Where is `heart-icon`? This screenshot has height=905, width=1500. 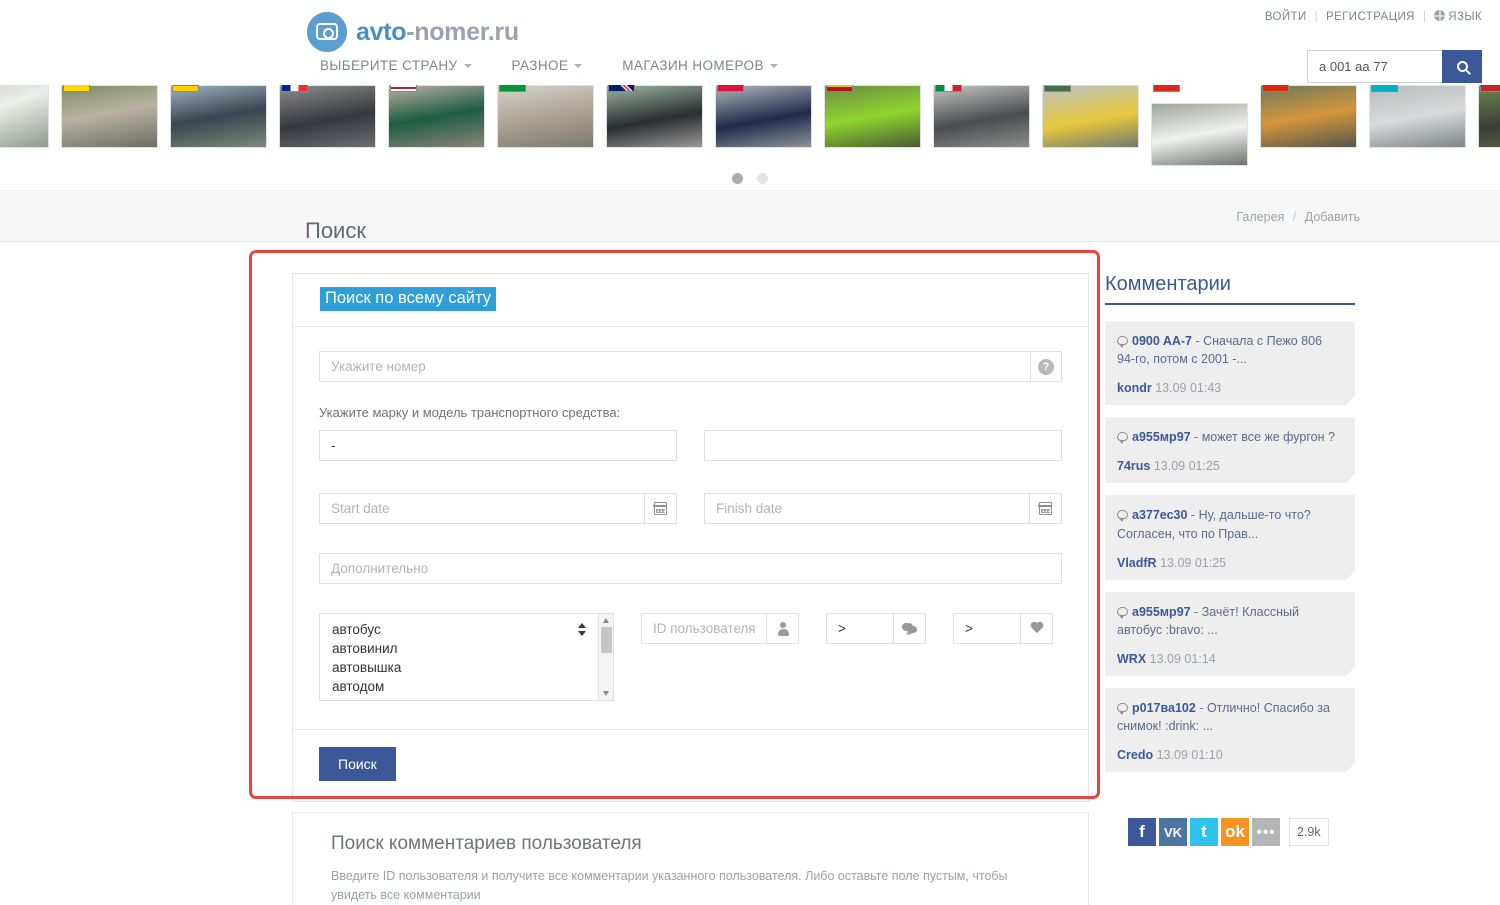
heart-icon is located at coordinates (1037, 628).